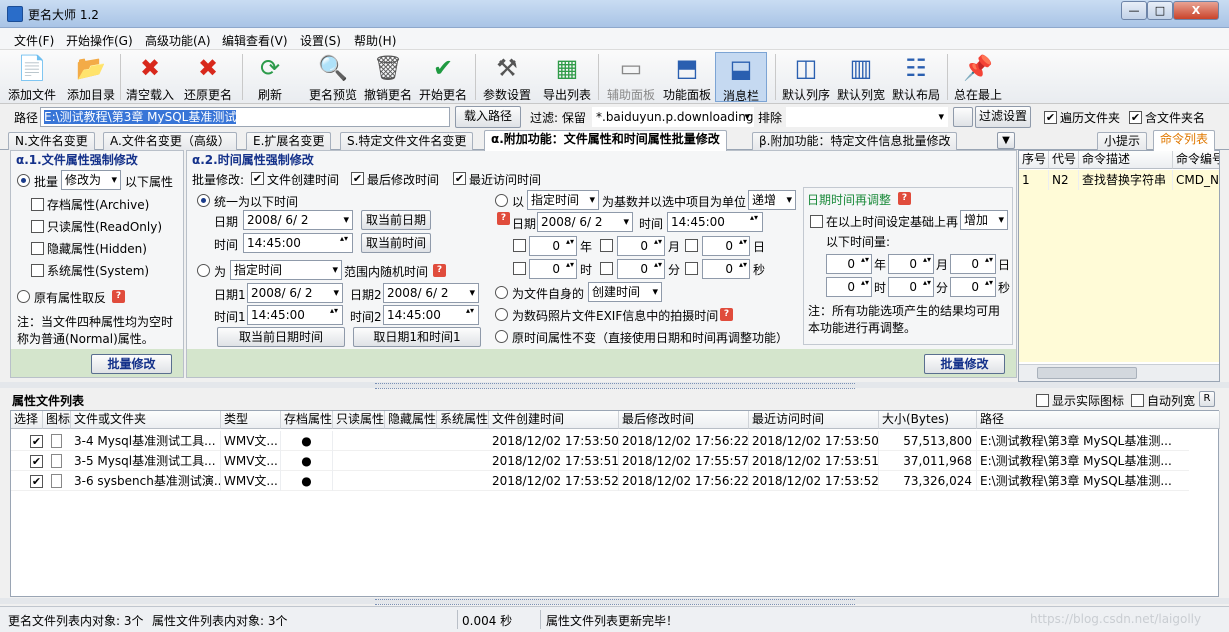 This screenshot has width=1229, height=632. What do you see at coordinates (298, 243) in the screenshot?
I see `time-spinner: 14:45:00` at bounding box center [298, 243].